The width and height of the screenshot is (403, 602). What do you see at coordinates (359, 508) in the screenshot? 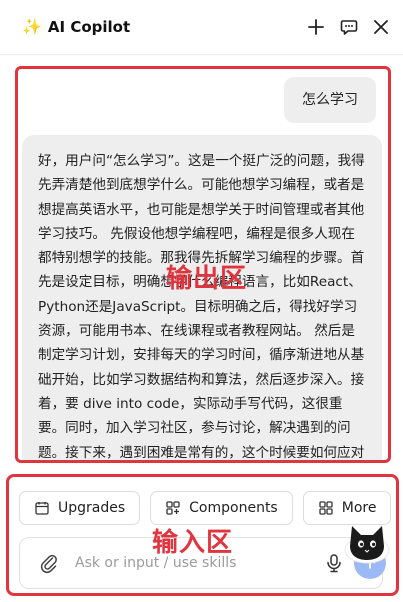
I see `more-label: More` at bounding box center [359, 508].